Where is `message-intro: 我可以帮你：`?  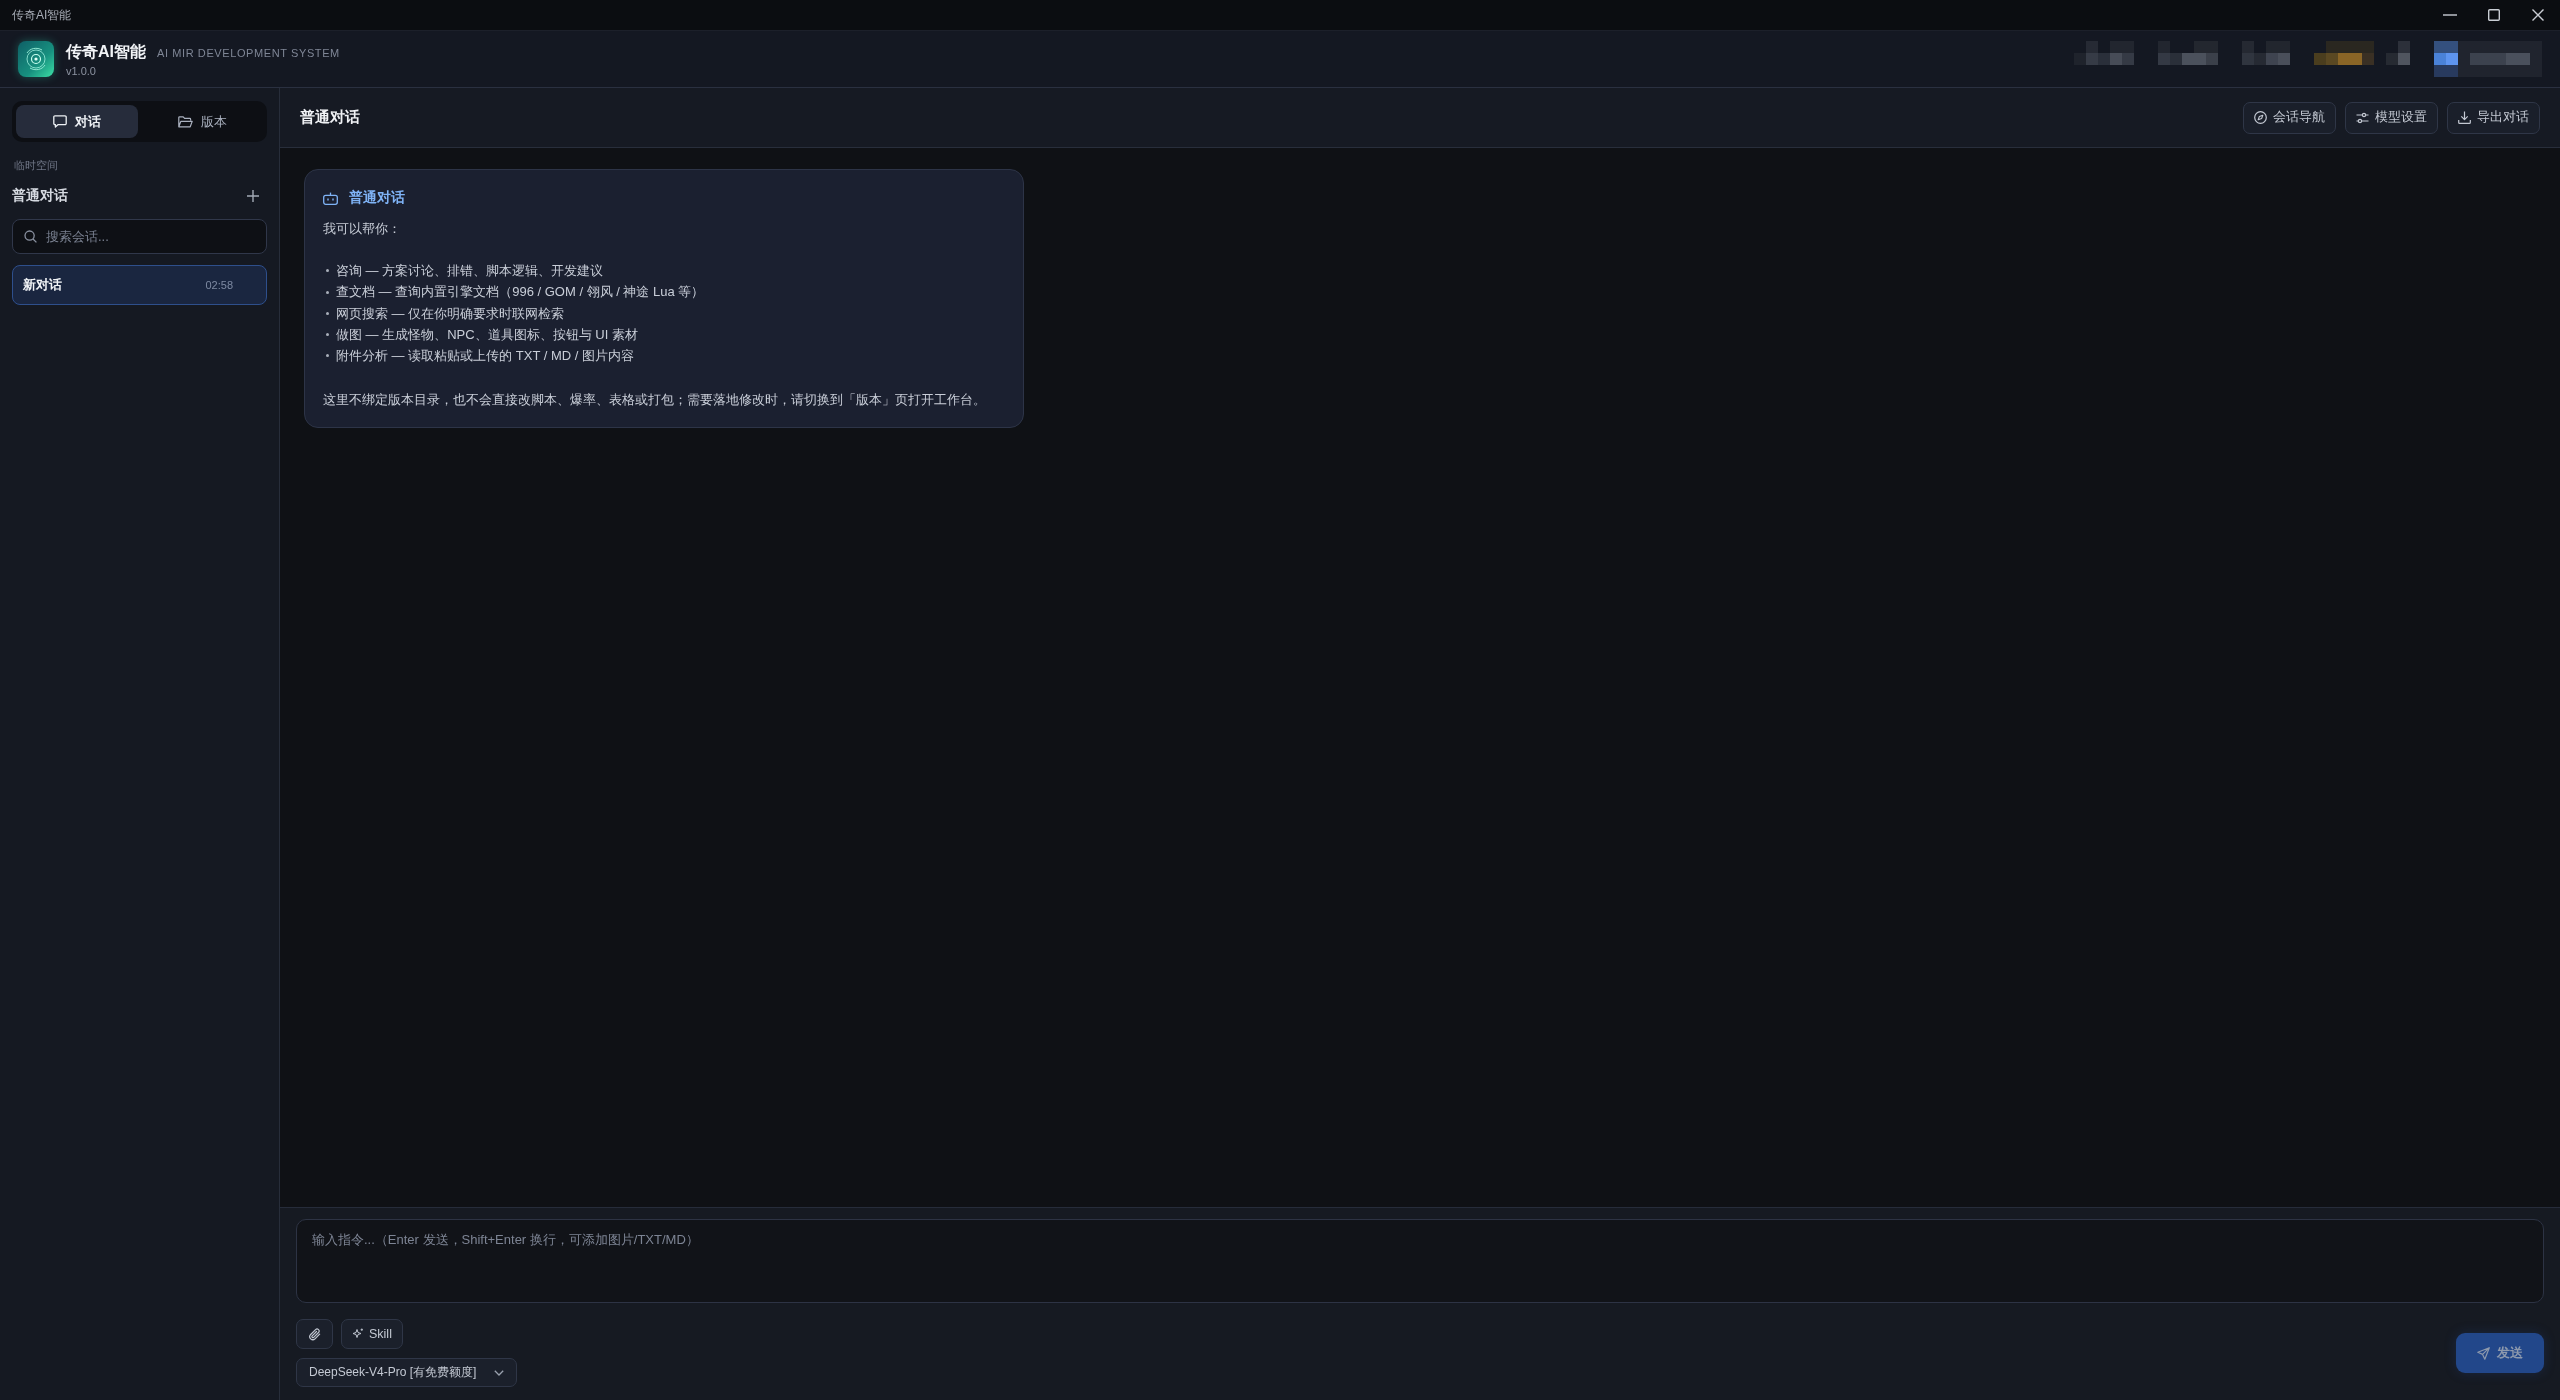
message-intro: 我可以帮你： is located at coordinates (362, 229).